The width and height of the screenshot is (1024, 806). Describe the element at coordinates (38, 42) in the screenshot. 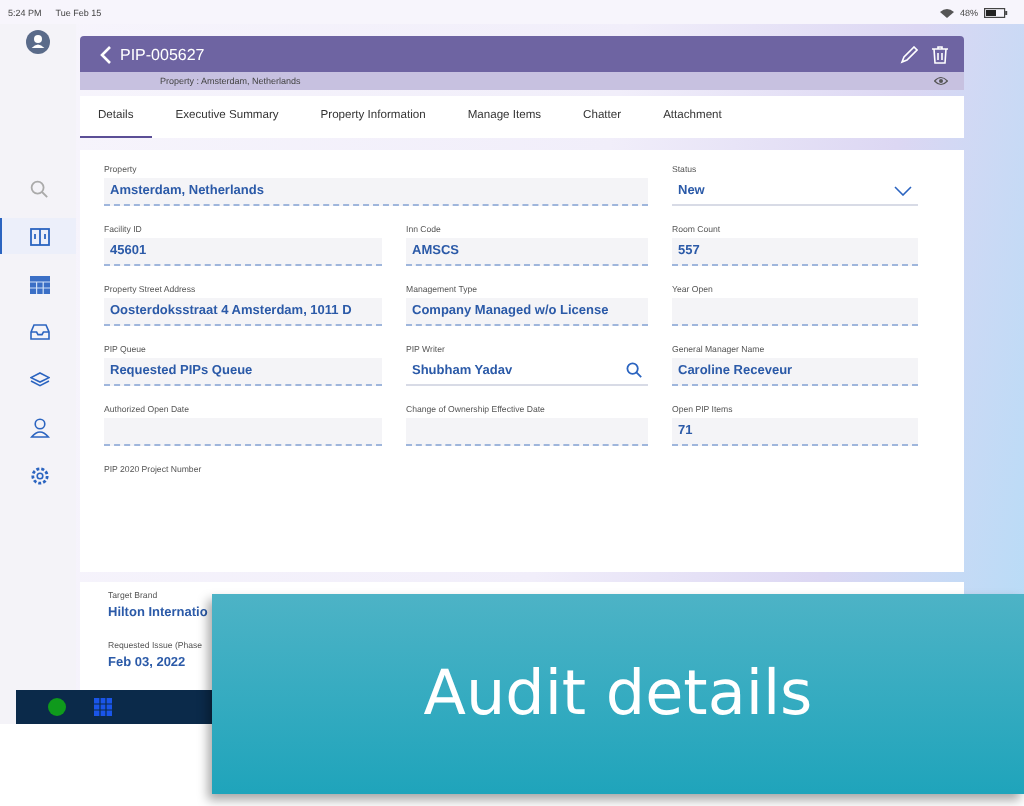

I see `avatar-icon` at that location.